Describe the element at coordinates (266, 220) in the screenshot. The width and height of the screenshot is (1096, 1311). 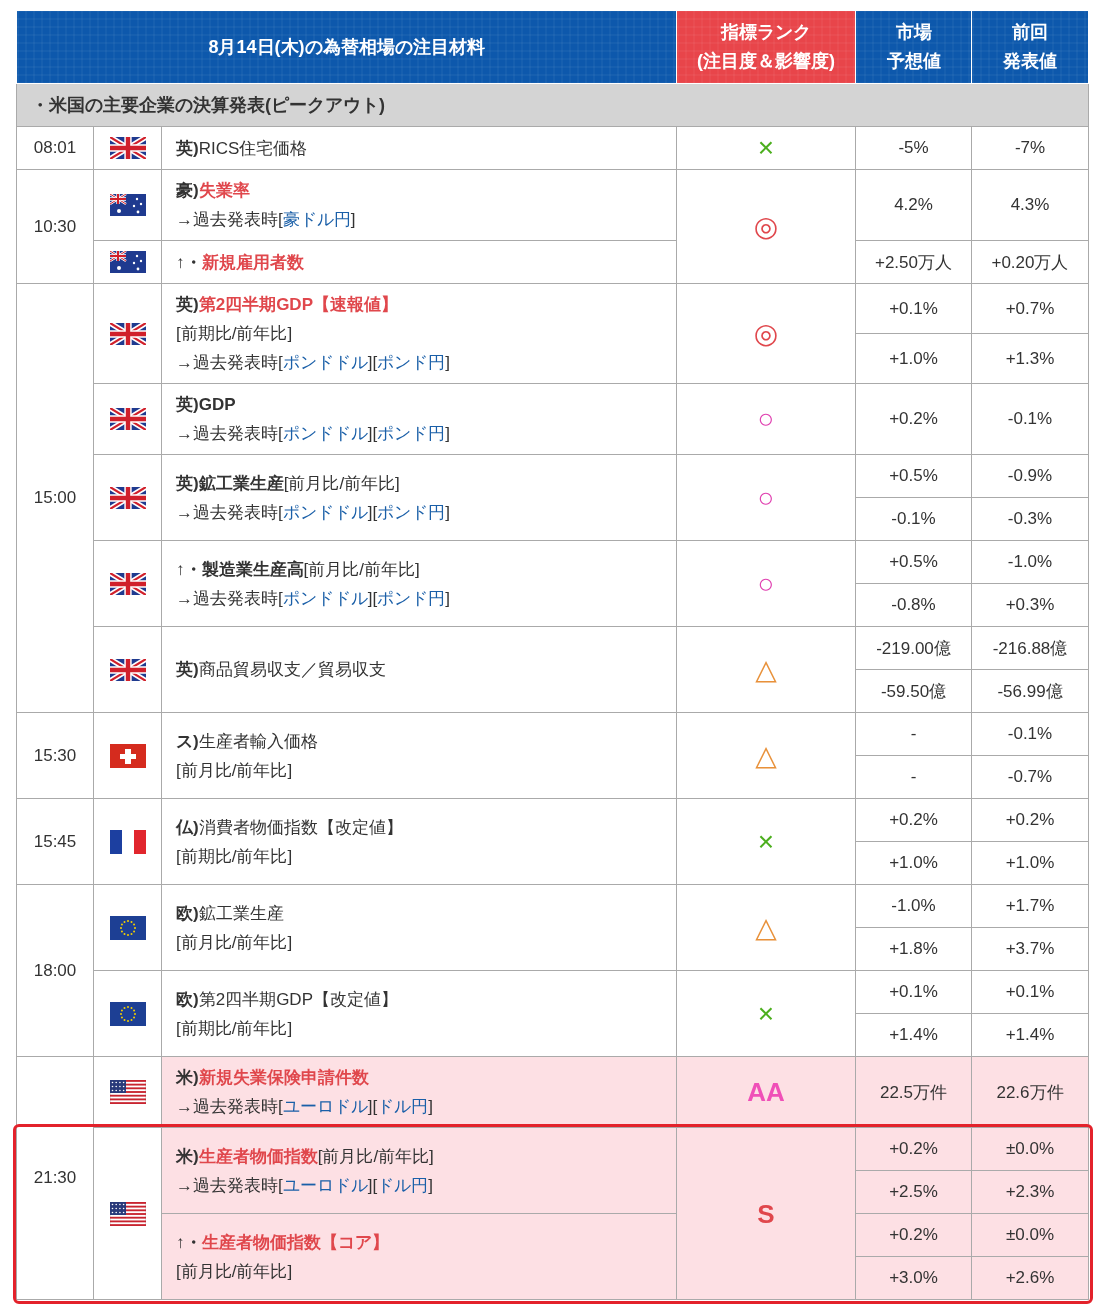
I see `indicator-detail: →過去発表時[豪ドル円]` at that location.